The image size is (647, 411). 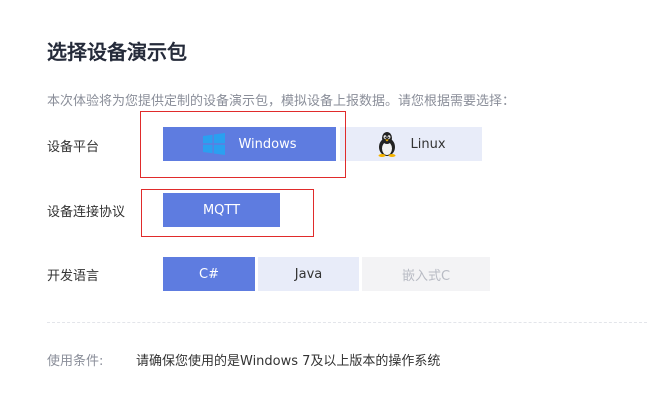 I want to click on language-option-label: 嵌入式C, so click(x=426, y=276).